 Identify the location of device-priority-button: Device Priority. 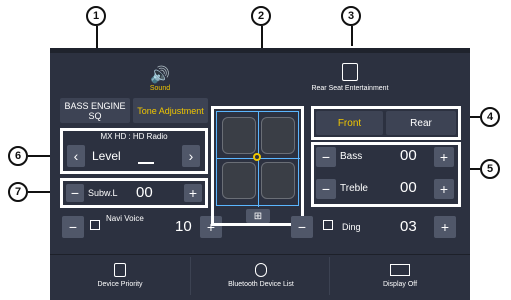
(120, 276).